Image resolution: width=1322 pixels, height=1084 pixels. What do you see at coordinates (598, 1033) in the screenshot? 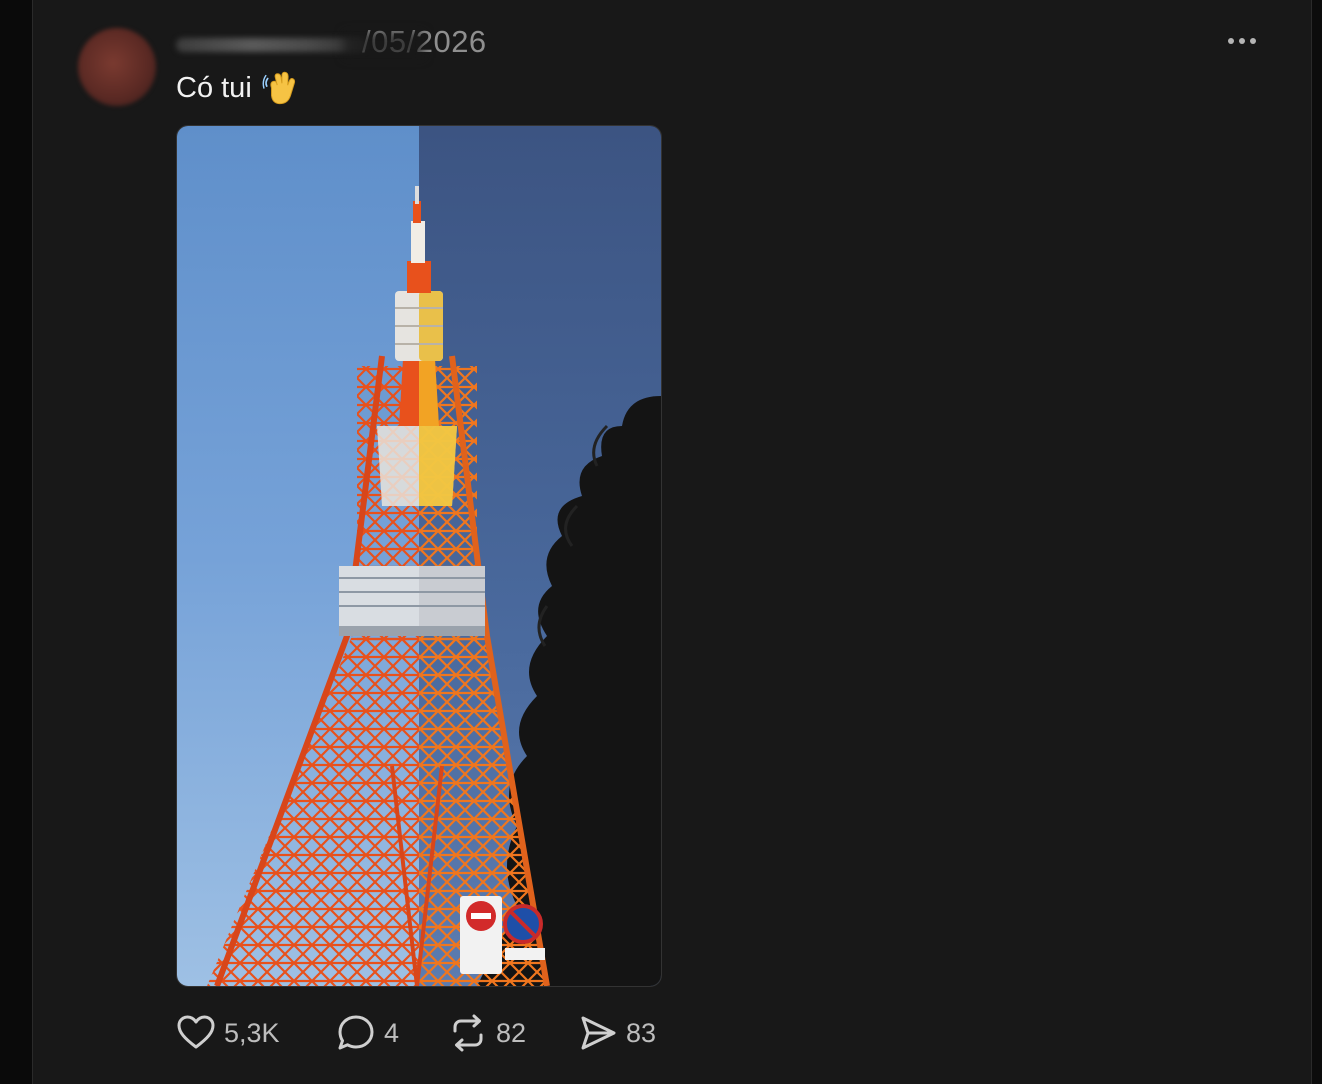
I see `send-icon` at bounding box center [598, 1033].